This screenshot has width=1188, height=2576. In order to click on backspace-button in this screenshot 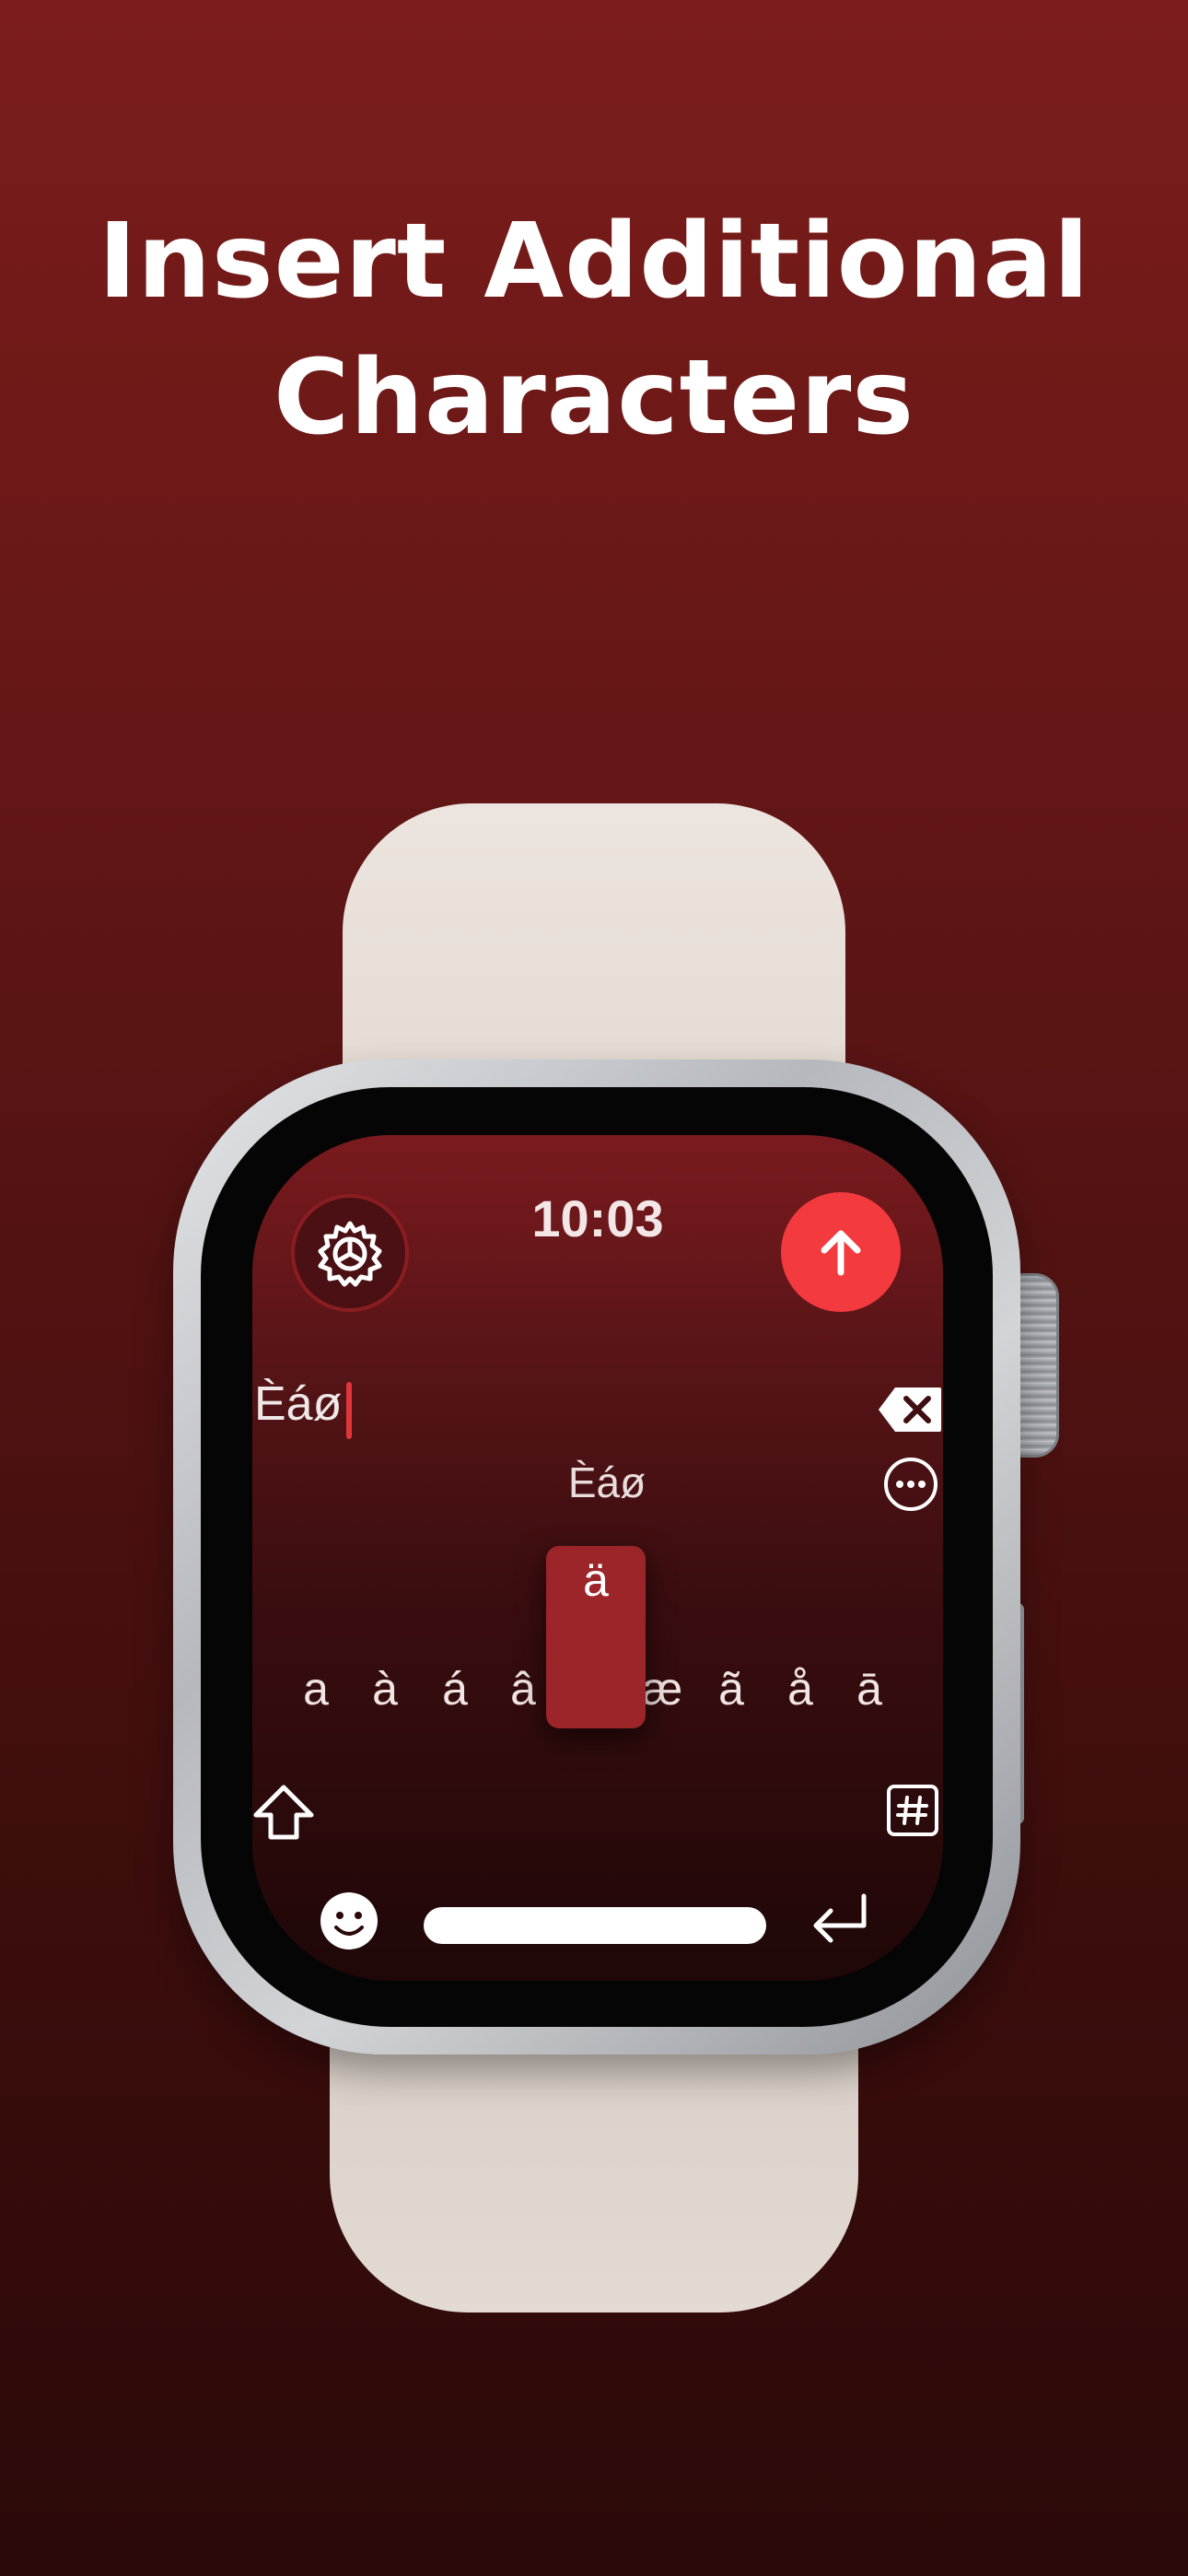, I will do `click(910, 1410)`.